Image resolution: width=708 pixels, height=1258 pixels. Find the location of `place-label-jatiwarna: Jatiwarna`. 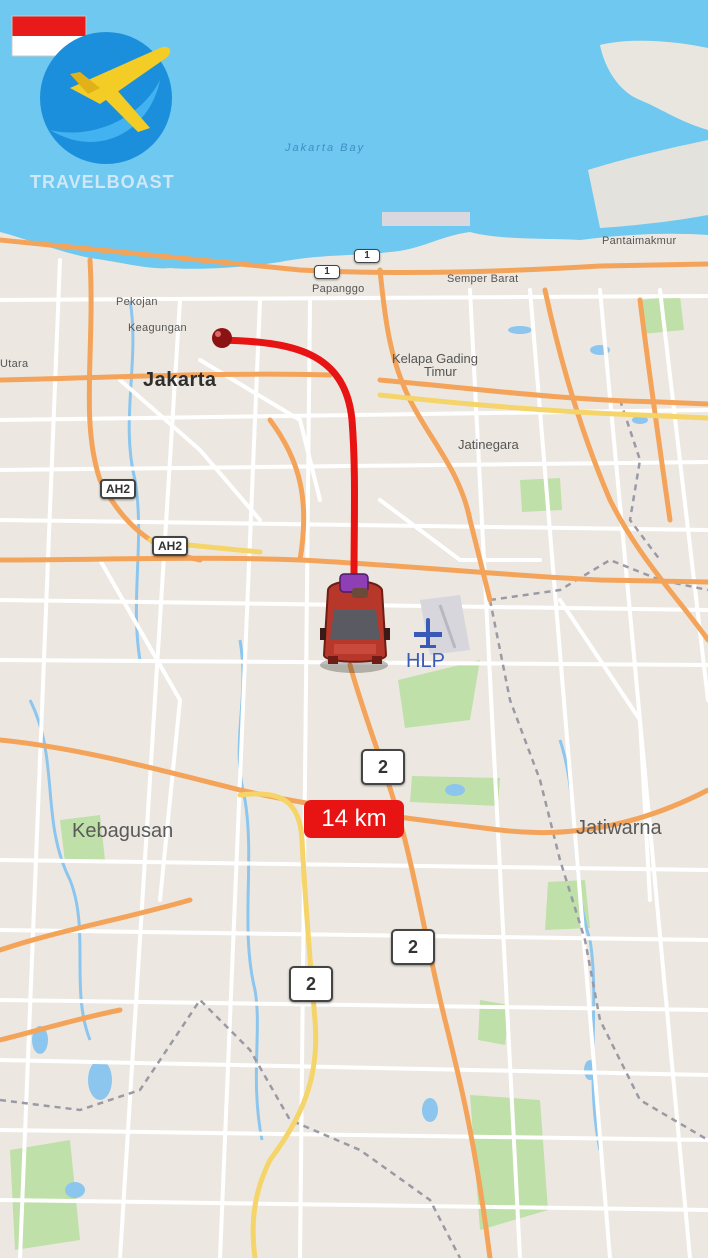

place-label-jatiwarna: Jatiwarna is located at coordinates (619, 828).